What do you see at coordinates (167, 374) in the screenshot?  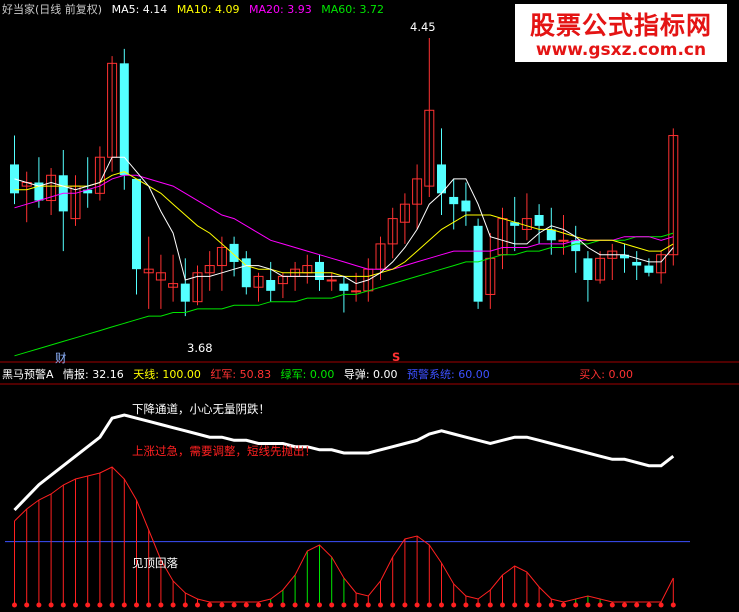 I see `sky-value: 天线: 100.00` at bounding box center [167, 374].